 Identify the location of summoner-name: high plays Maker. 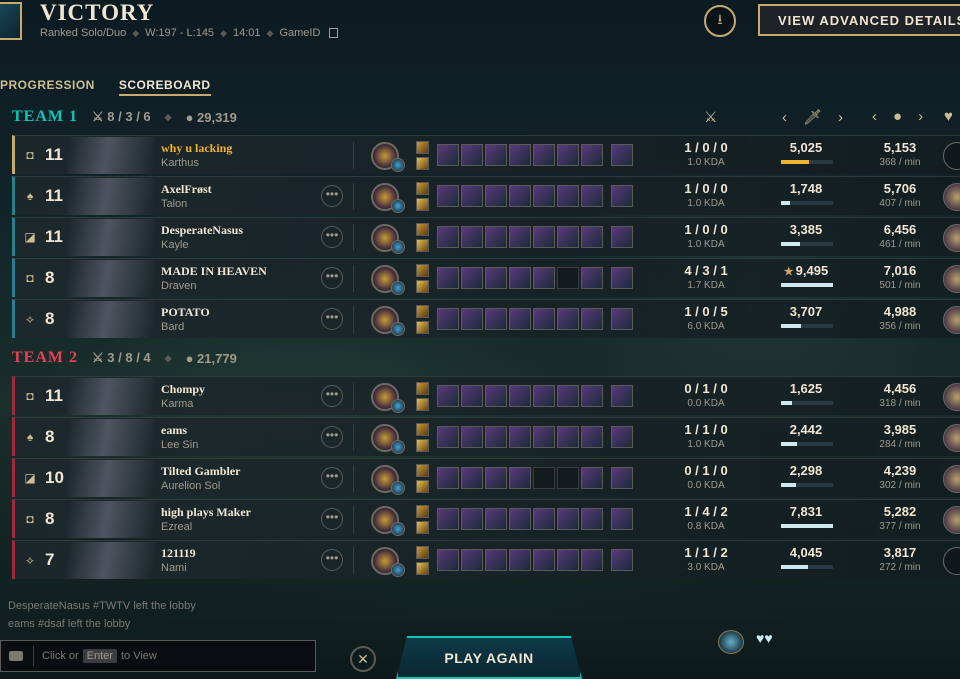
(206, 512).